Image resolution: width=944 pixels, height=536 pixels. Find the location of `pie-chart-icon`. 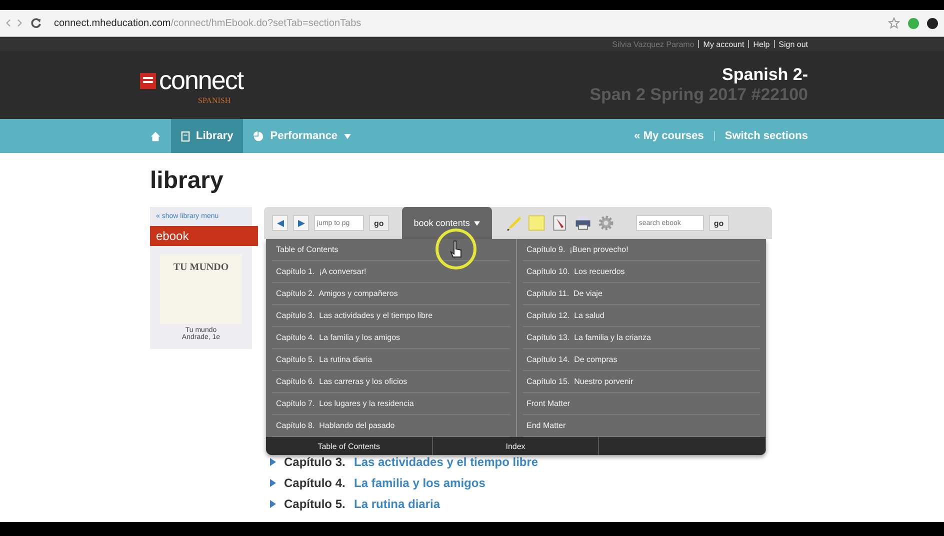

pie-chart-icon is located at coordinates (258, 136).